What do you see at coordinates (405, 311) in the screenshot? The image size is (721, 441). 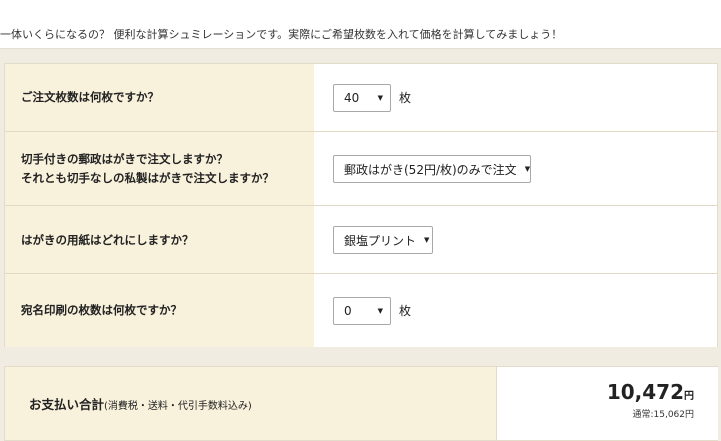 I see `address-printing-unit: 枚` at bounding box center [405, 311].